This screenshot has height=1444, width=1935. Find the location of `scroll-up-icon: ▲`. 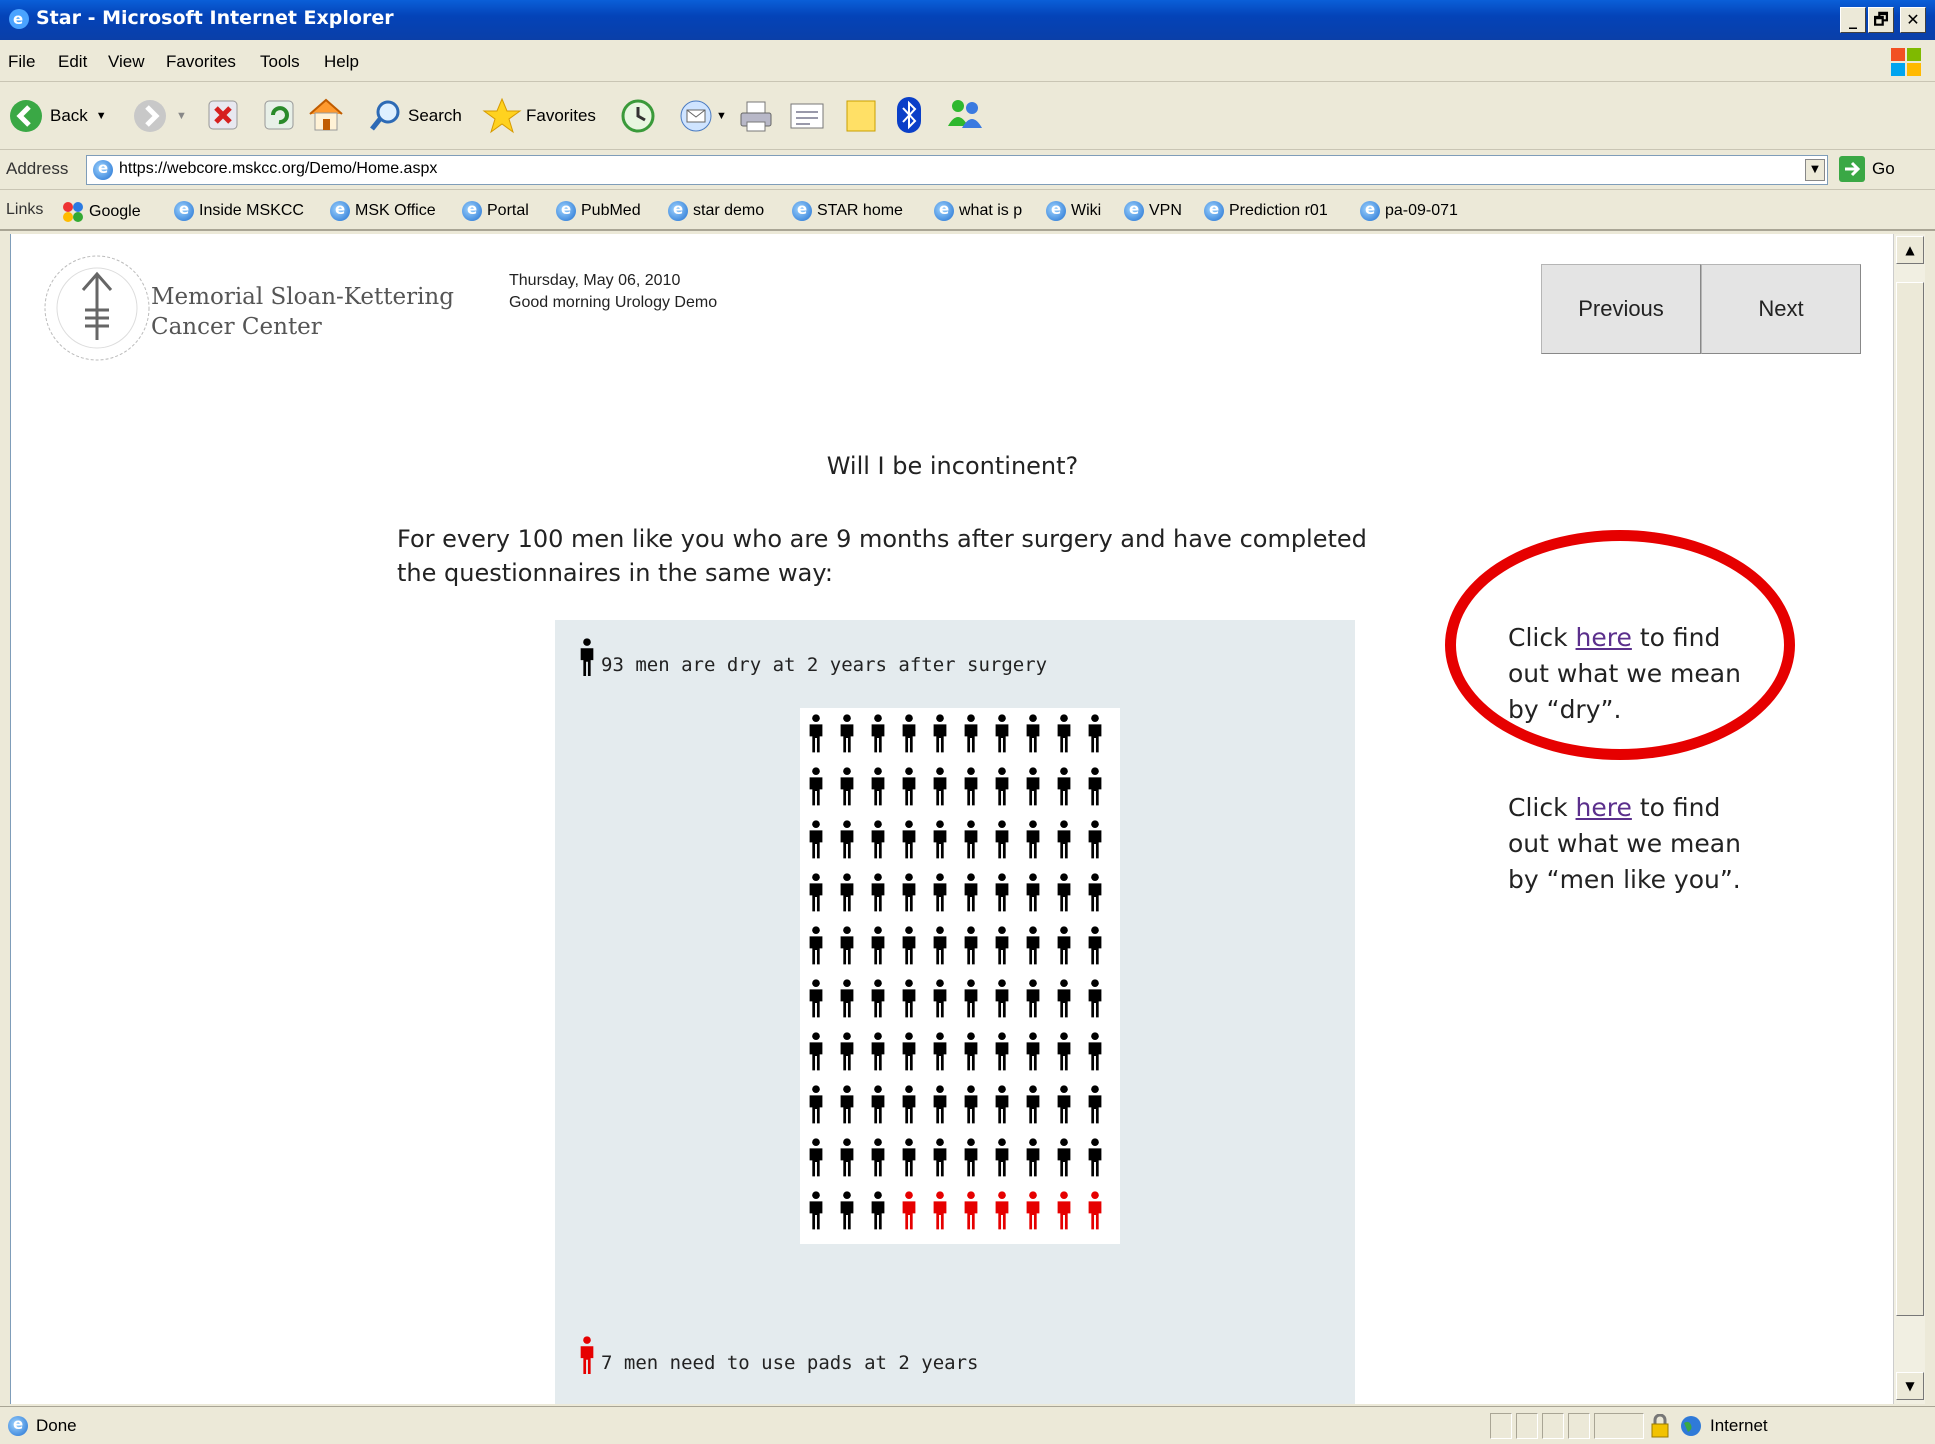

scroll-up-icon: ▲ is located at coordinates (1910, 250).